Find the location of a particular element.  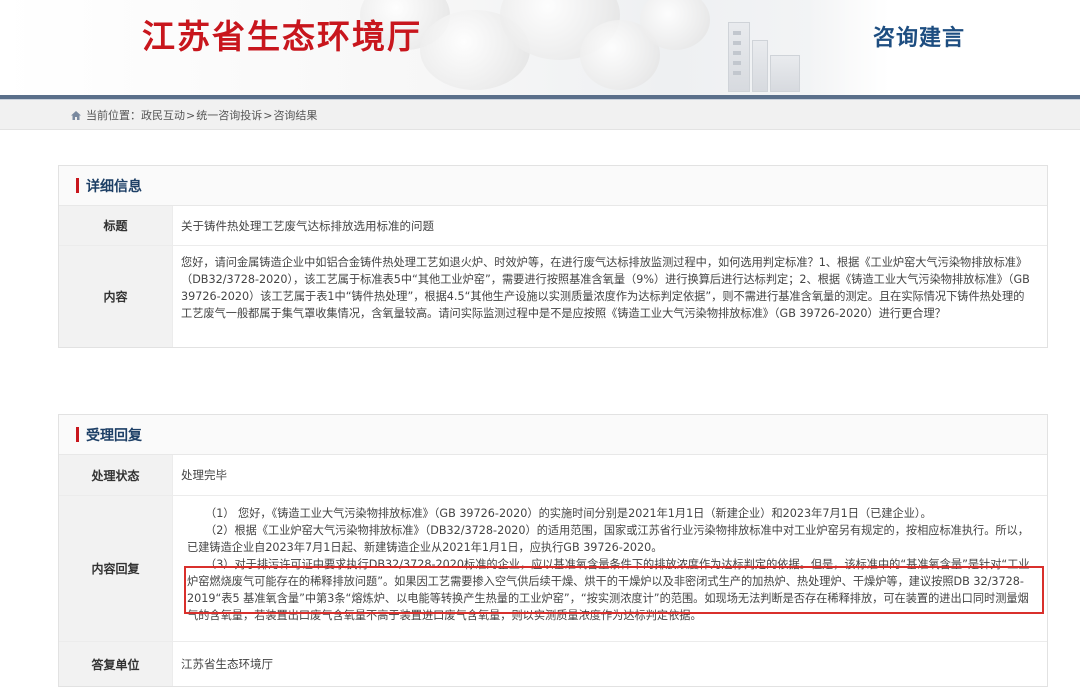

detail-title-row: 标题 关于铸件热处理工艺废气达标排放选用标准的问题 is located at coordinates (553, 226).